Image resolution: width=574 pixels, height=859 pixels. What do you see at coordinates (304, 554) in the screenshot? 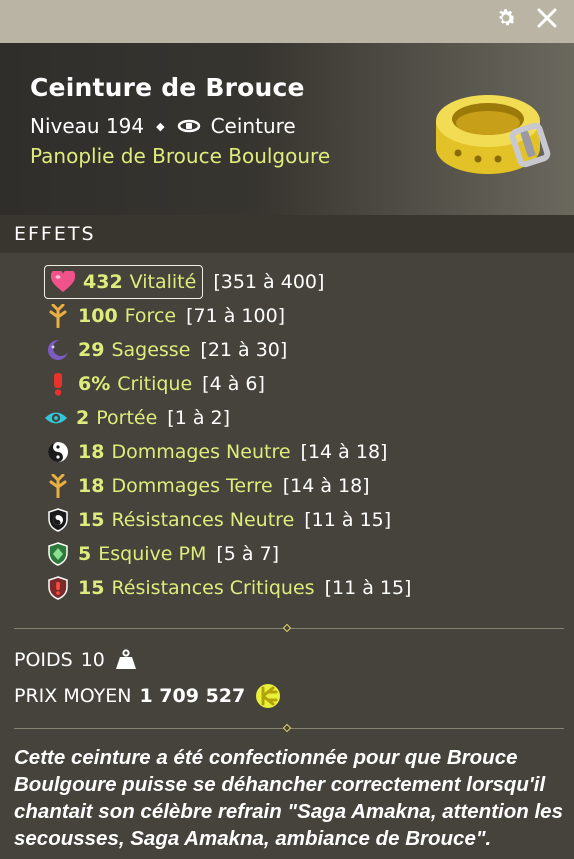
I see `effect-row: 5 Esquive PM [5 à 7]` at bounding box center [304, 554].